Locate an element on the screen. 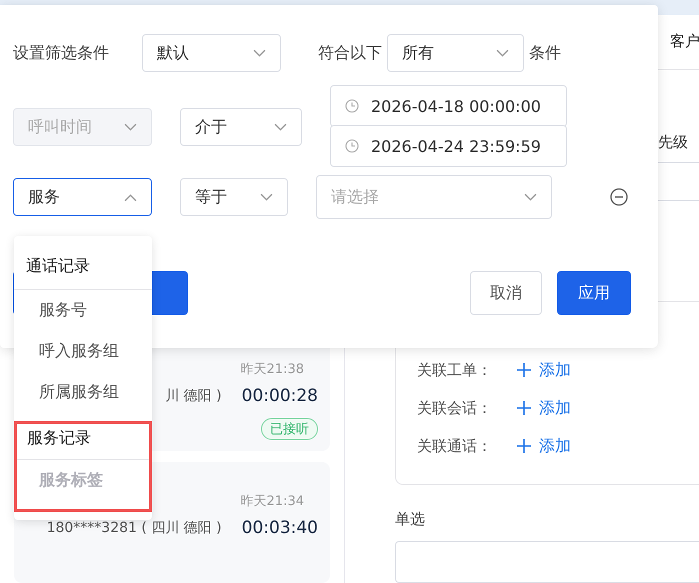  menu-option: 服务号 is located at coordinates (83, 310).